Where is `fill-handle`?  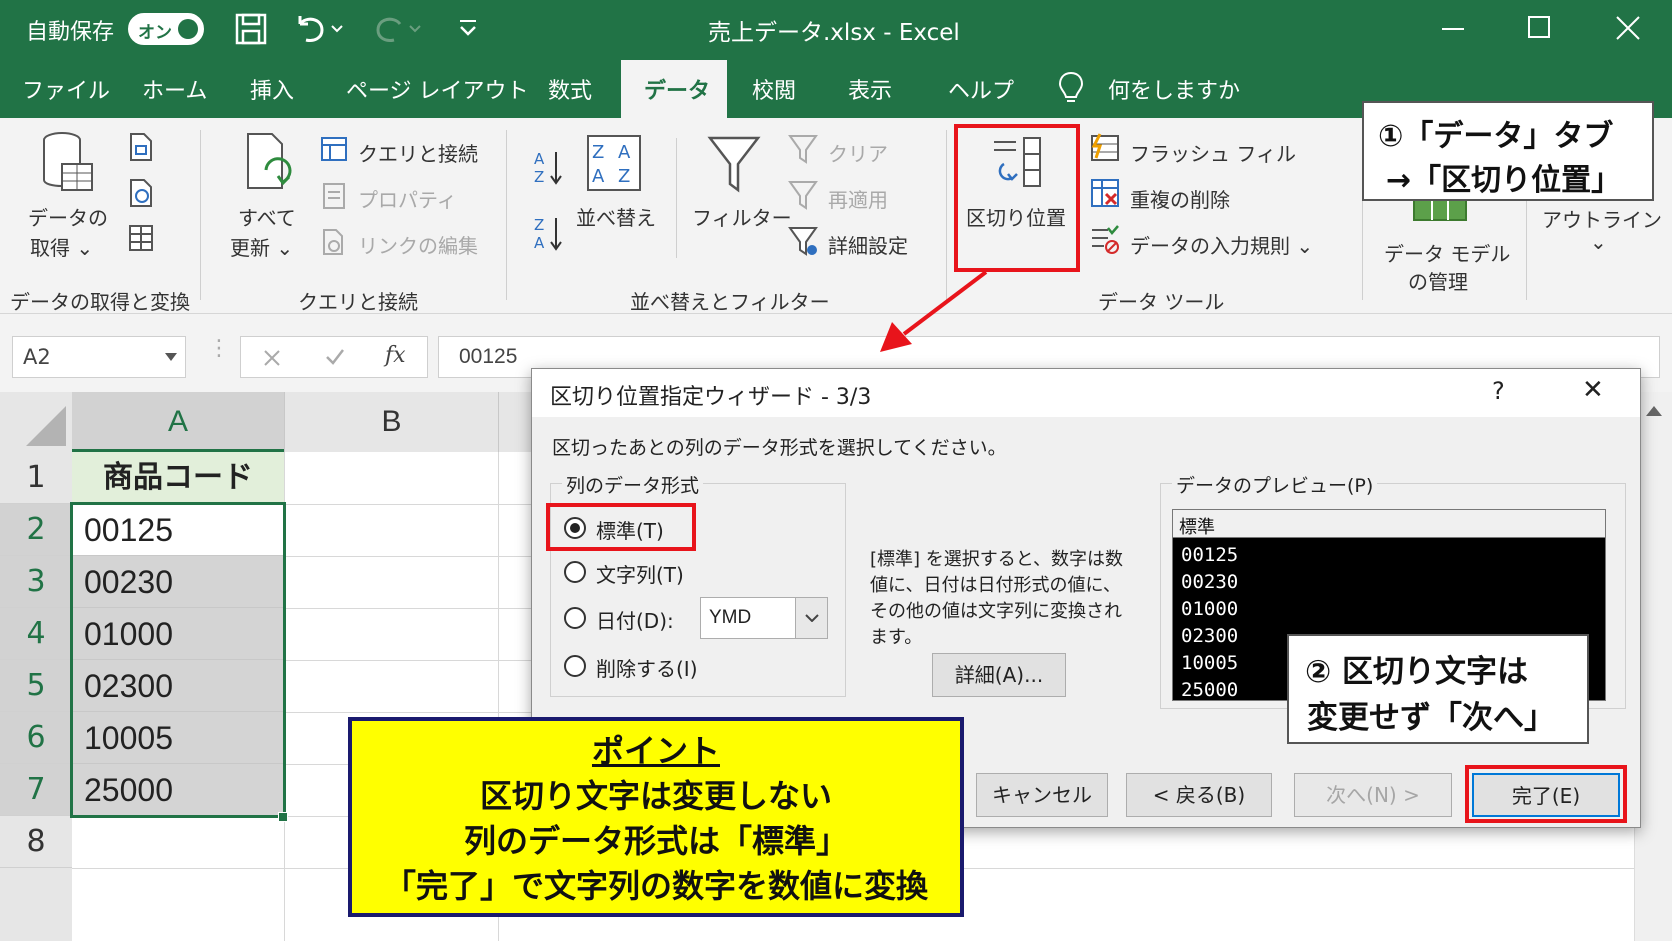
fill-handle is located at coordinates (283, 817).